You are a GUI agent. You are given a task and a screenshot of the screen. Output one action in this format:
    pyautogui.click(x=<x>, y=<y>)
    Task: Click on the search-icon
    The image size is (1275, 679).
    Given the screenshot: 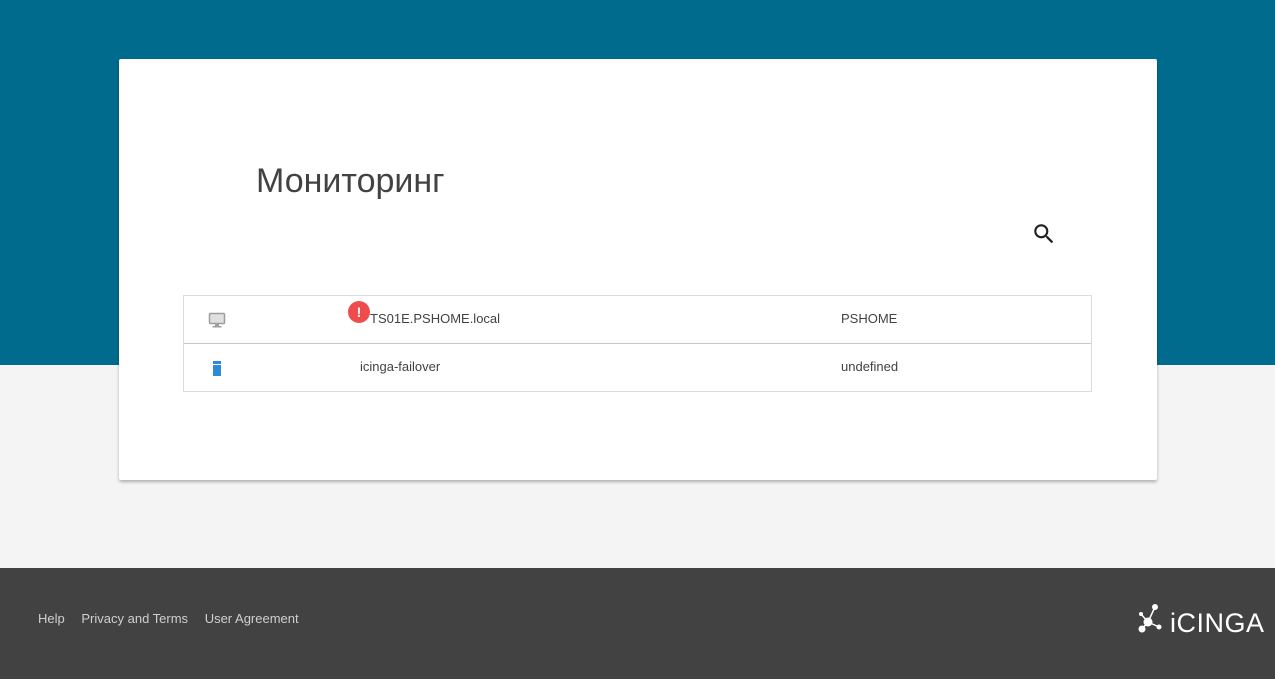 What is the action you would take?
    pyautogui.click(x=1044, y=234)
    